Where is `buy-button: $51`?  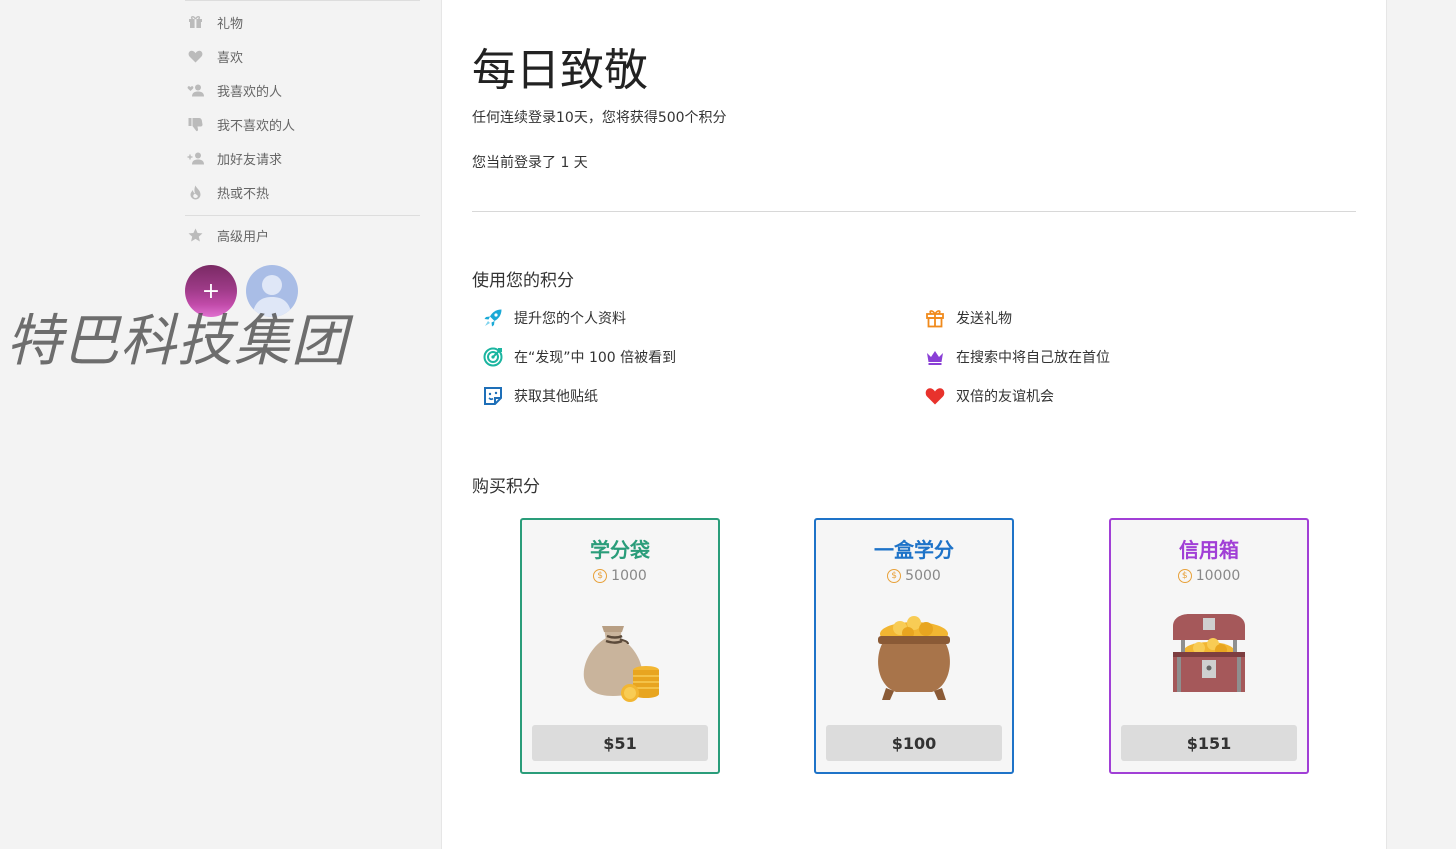
buy-button: $51 is located at coordinates (620, 743).